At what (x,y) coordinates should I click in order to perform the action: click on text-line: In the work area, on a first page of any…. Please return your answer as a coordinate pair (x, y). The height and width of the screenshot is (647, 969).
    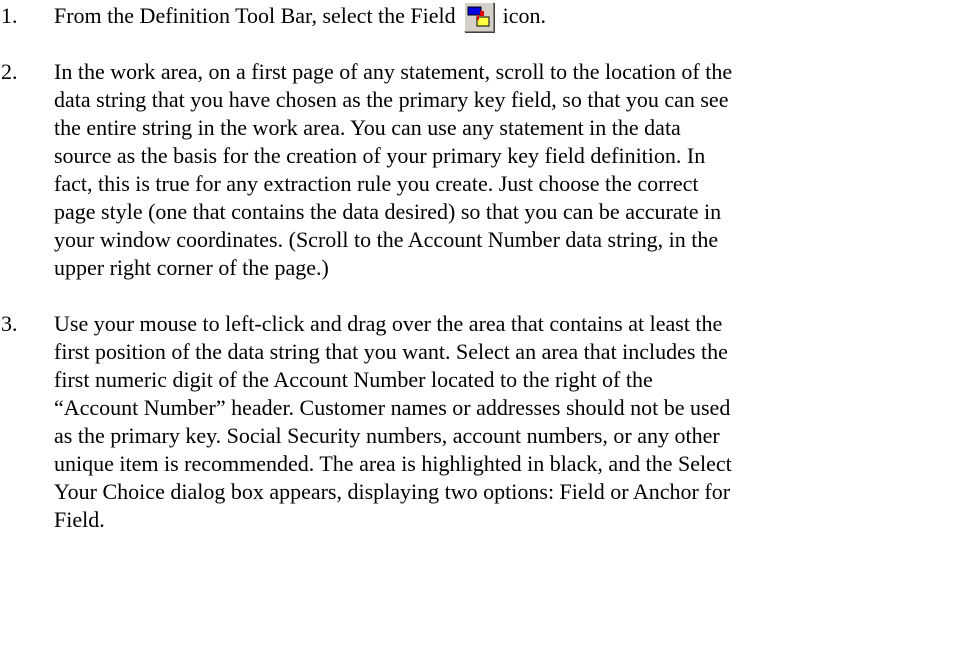
    Looking at the image, I should click on (393, 71).